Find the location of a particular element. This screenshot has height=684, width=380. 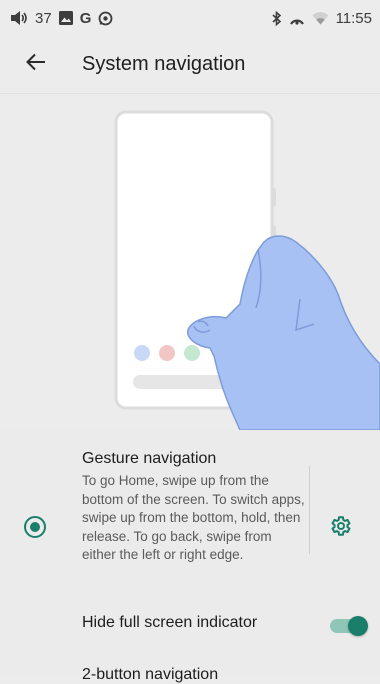

whatsapp-icon is located at coordinates (105, 18).